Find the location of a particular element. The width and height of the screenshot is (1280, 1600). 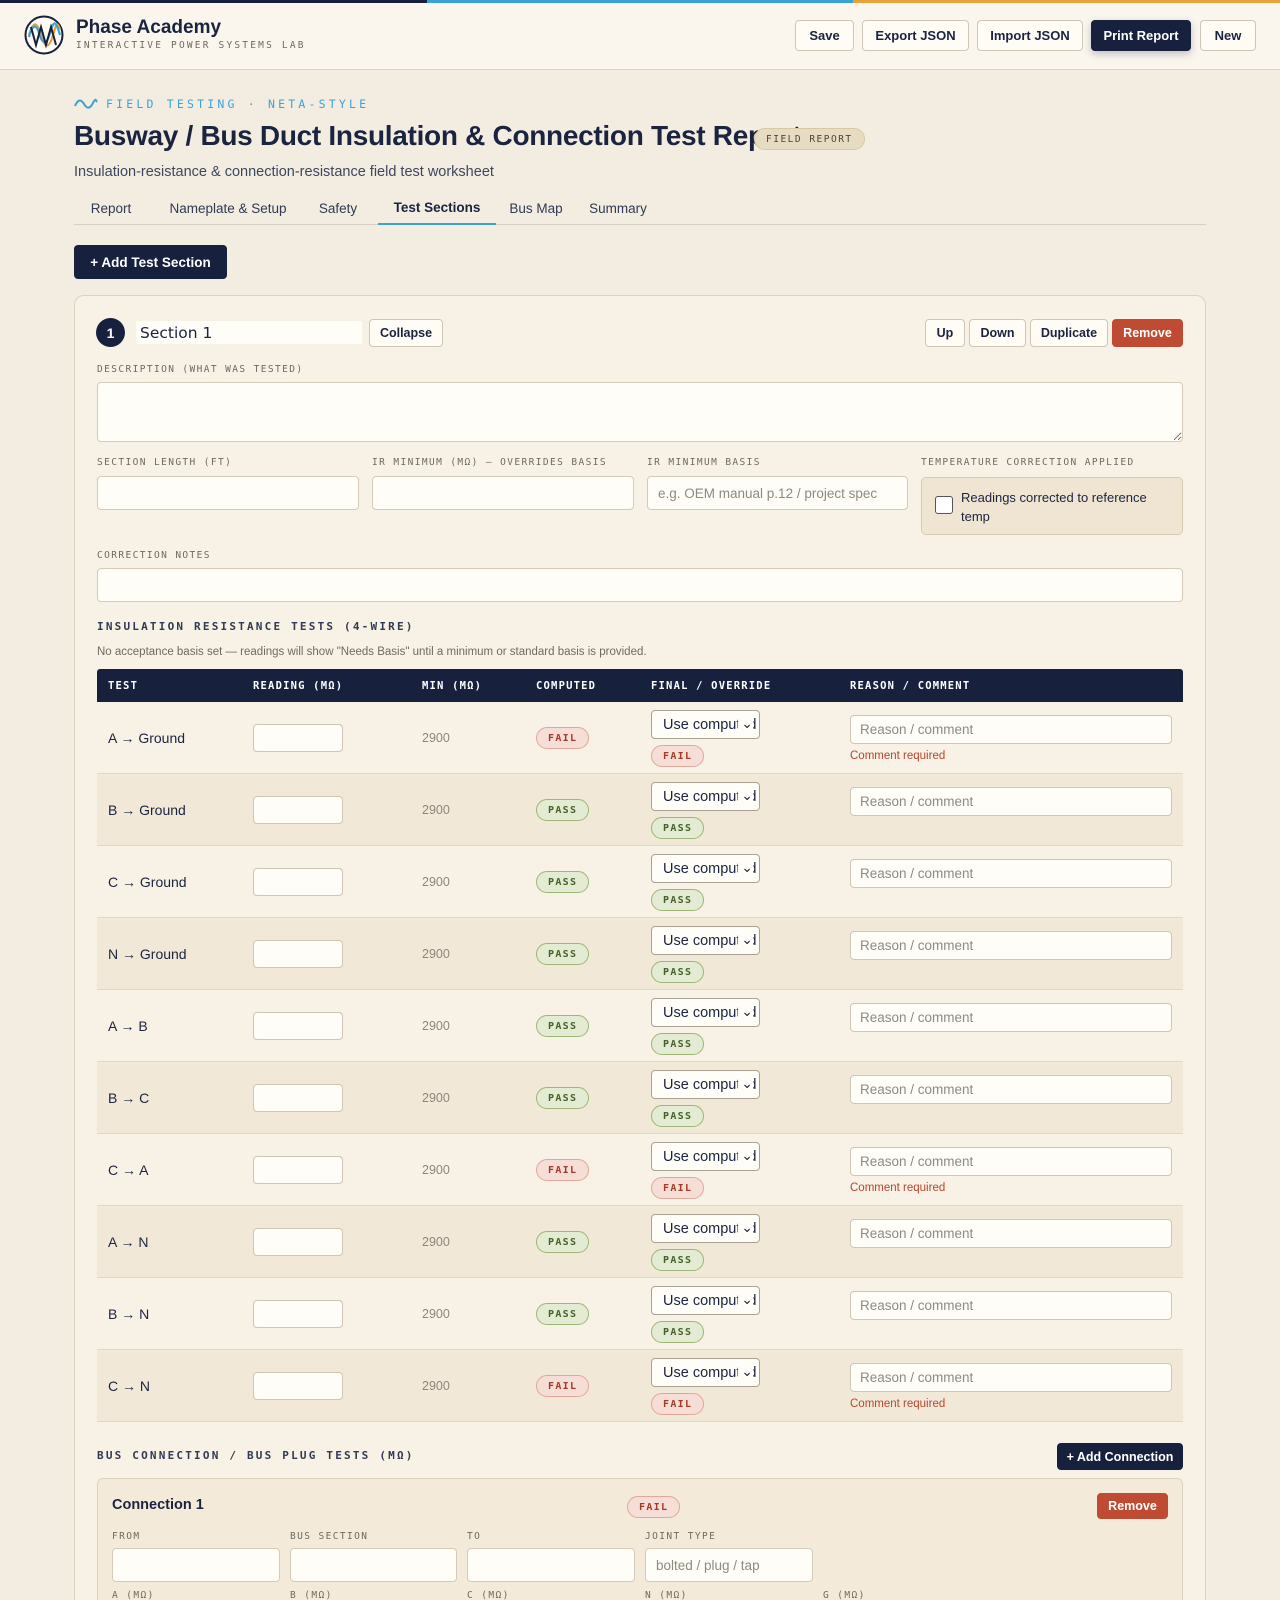

conn-bus-section-label: BUS SECTION is located at coordinates (329, 1536).